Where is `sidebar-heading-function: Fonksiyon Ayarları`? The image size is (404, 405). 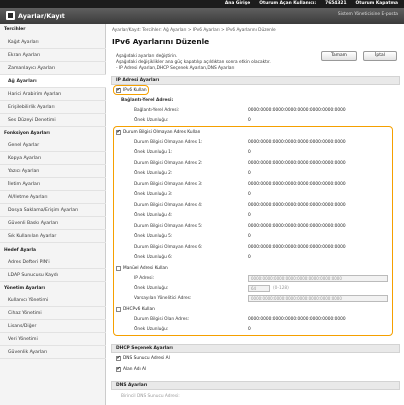 sidebar-heading-function: Fonksiyon Ayarları is located at coordinates (27, 133).